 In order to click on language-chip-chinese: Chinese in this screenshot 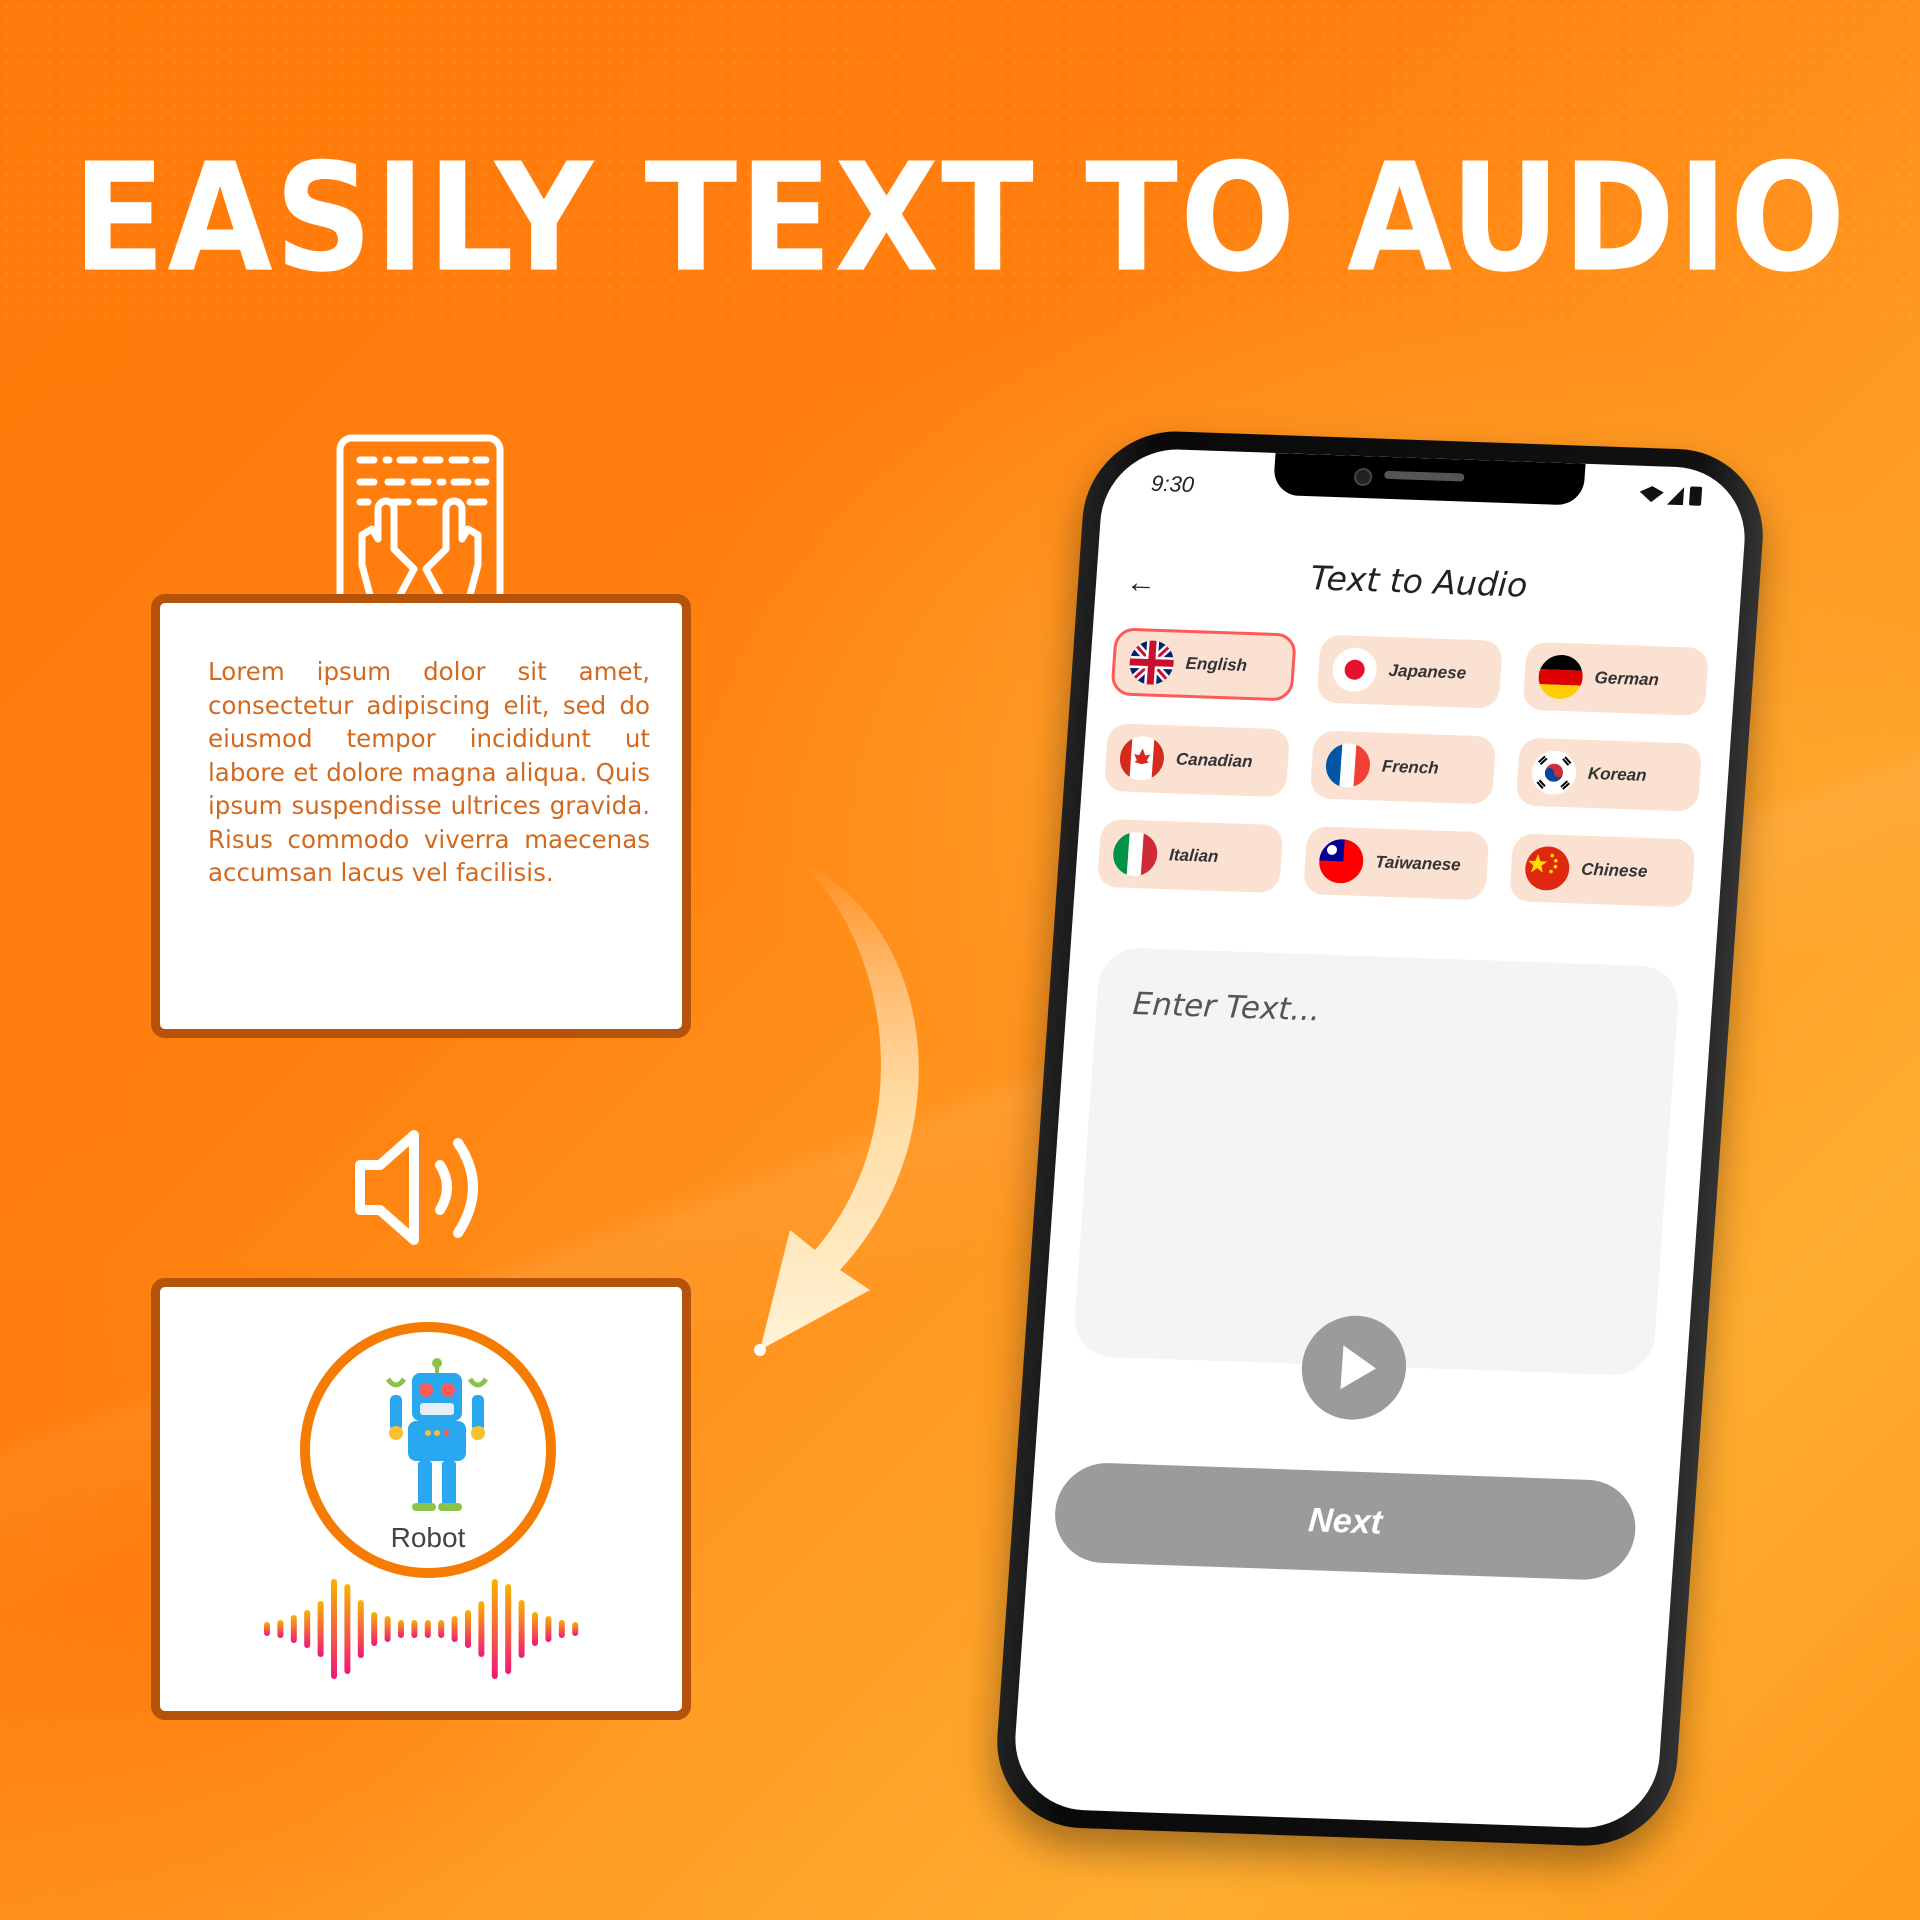, I will do `click(1602, 870)`.